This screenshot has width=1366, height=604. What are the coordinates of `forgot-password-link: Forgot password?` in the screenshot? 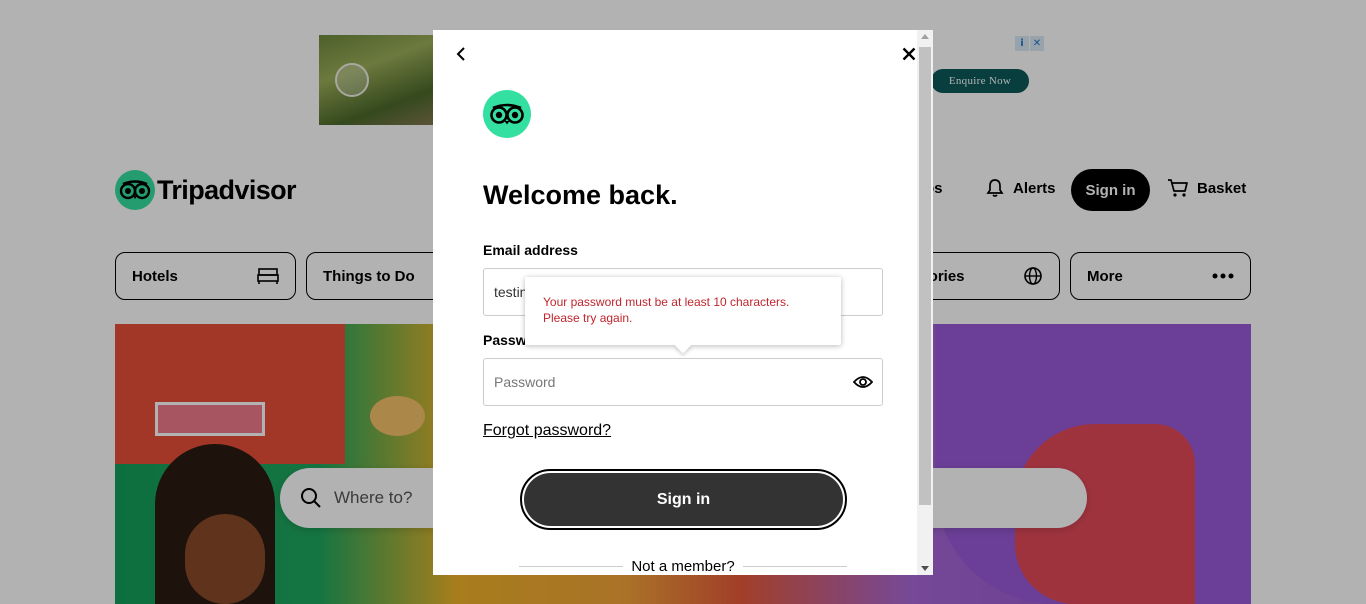 It's located at (547, 431).